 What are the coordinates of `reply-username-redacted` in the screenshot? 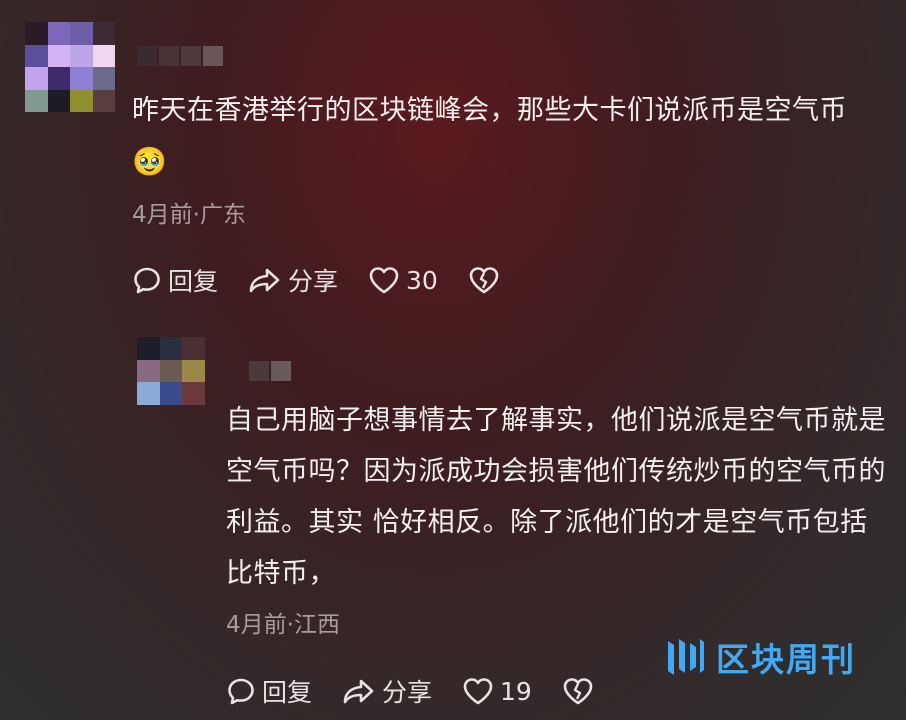 It's located at (270, 371).